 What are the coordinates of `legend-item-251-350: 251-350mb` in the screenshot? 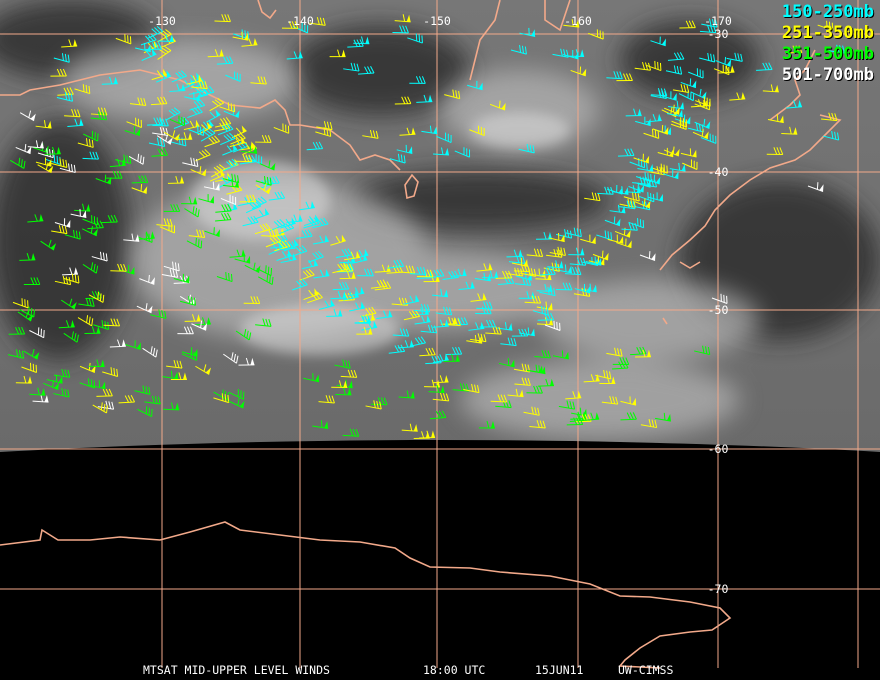 It's located at (827, 33).